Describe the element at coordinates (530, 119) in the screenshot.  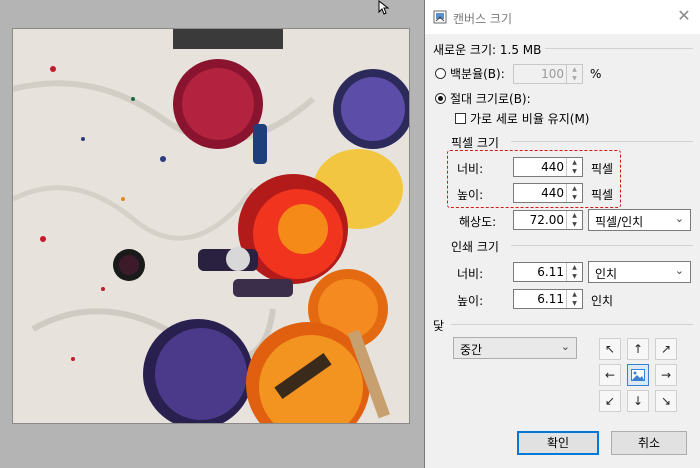
I see `keep-ratio-label: 가로 세로 비율 유지(M)` at that location.